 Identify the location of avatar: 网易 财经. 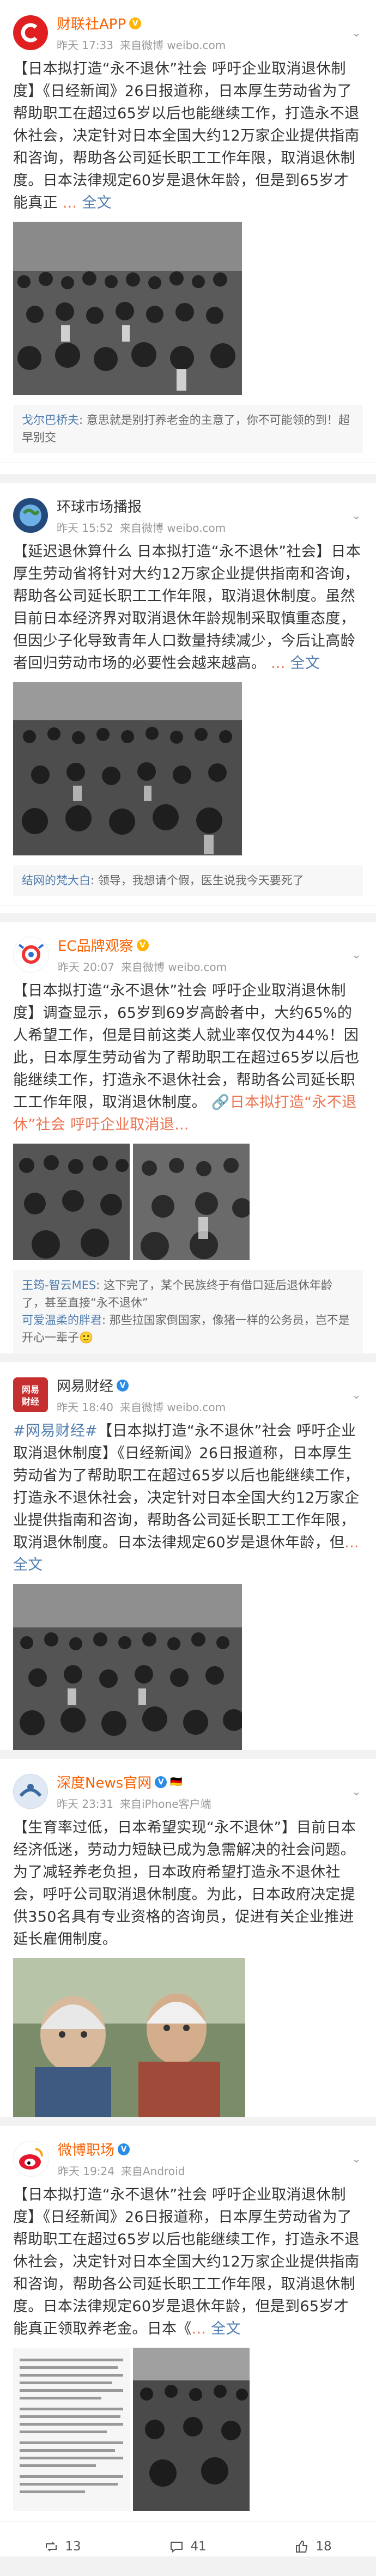
(30, 1394).